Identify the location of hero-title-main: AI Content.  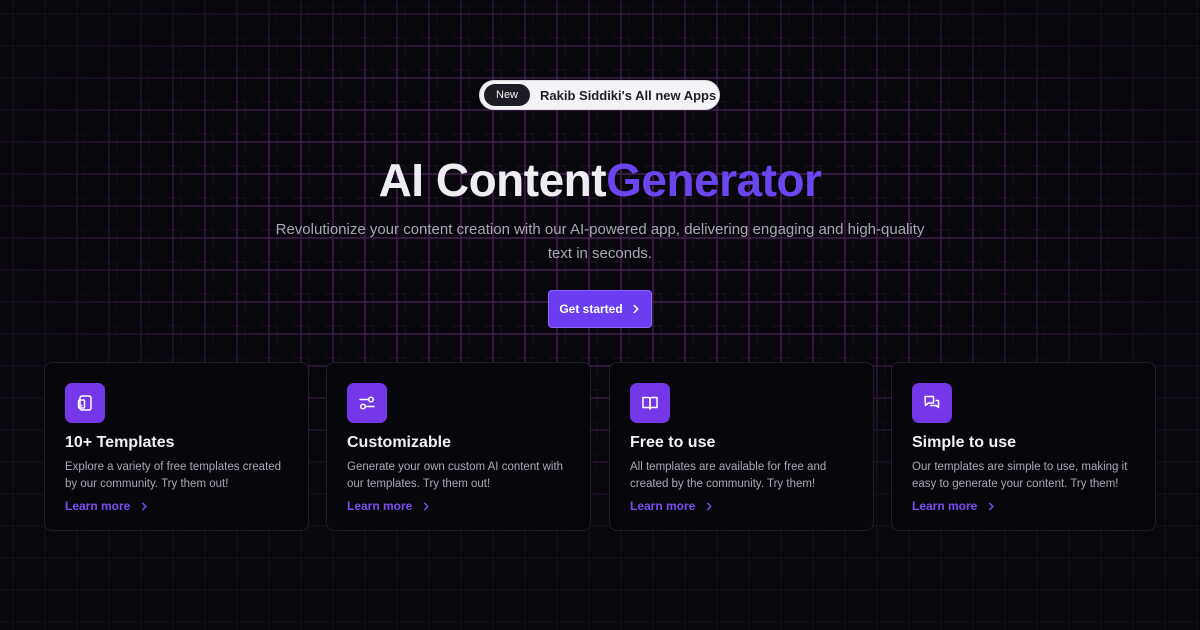
(492, 180).